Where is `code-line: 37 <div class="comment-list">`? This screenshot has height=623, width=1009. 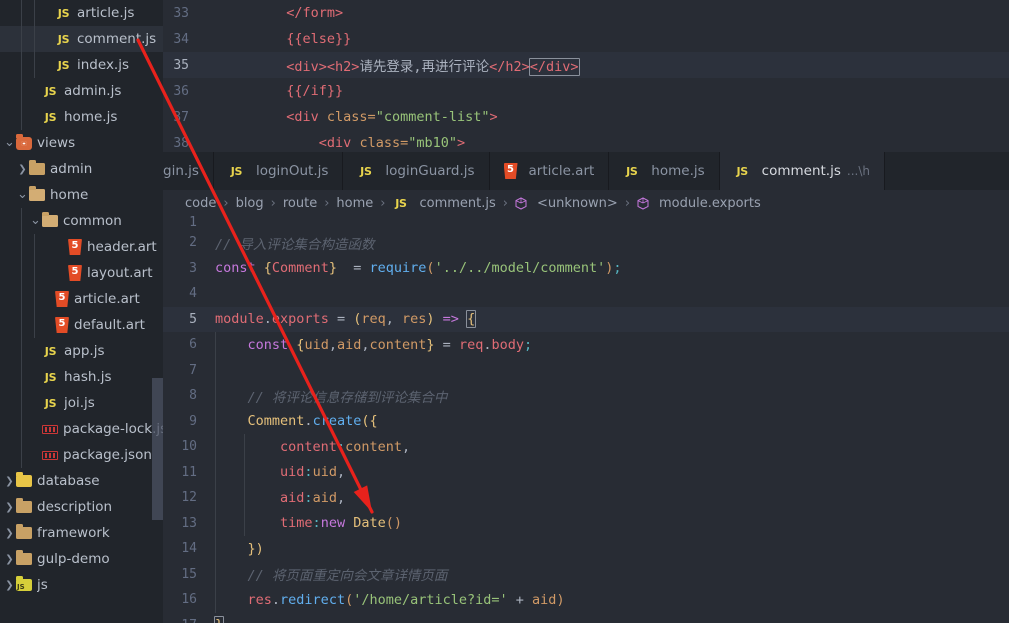 code-line: 37 <div class="comment-list"> is located at coordinates (586, 117).